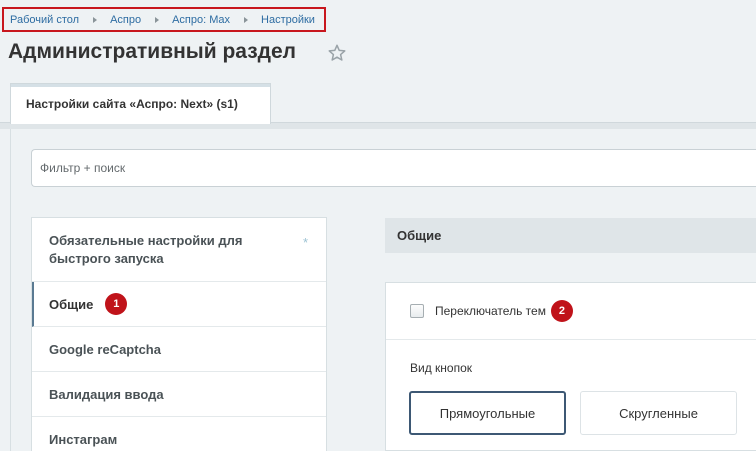  I want to click on menu-item-label: Валидация ввода, so click(106, 394).